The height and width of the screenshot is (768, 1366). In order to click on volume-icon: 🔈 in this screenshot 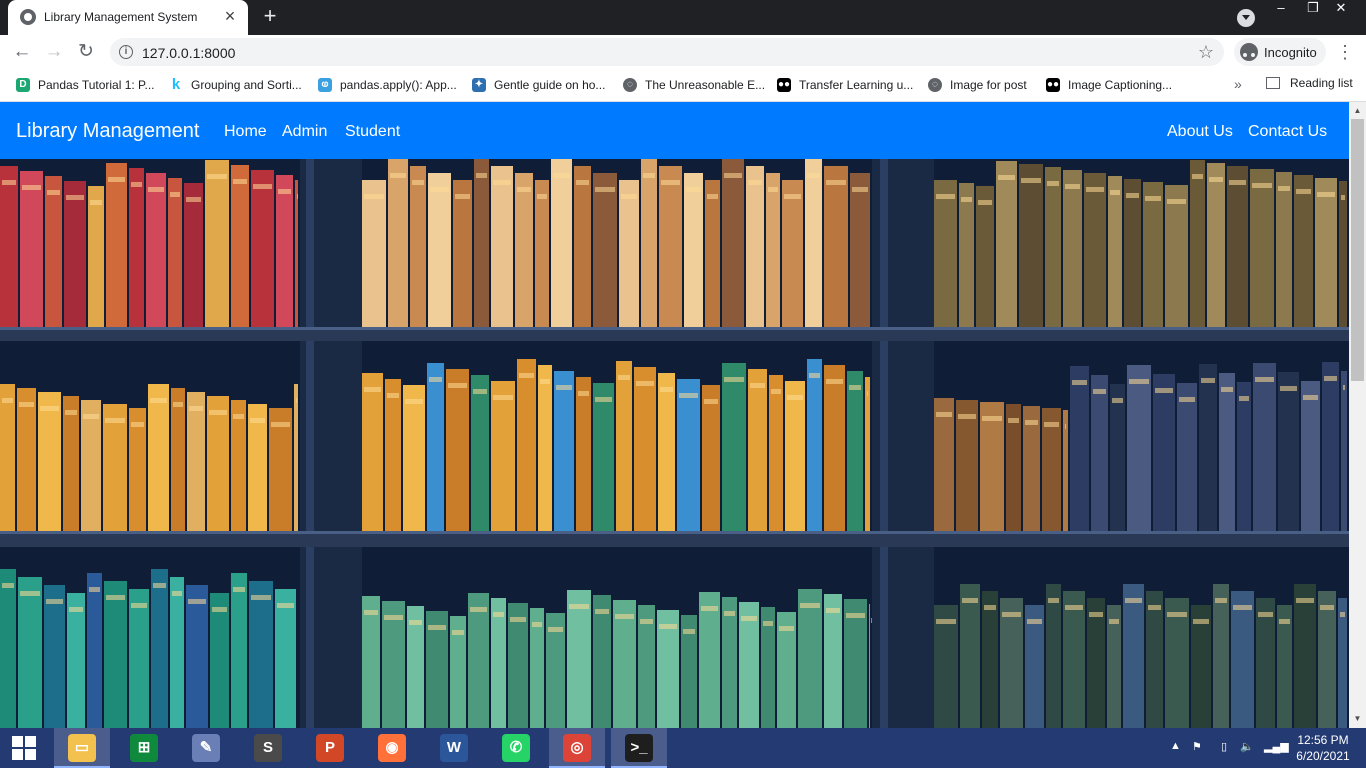, I will do `click(1247, 746)`.